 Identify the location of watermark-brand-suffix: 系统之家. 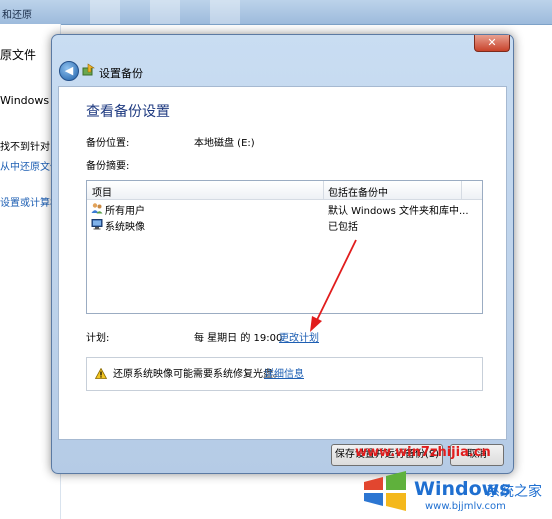
(514, 492).